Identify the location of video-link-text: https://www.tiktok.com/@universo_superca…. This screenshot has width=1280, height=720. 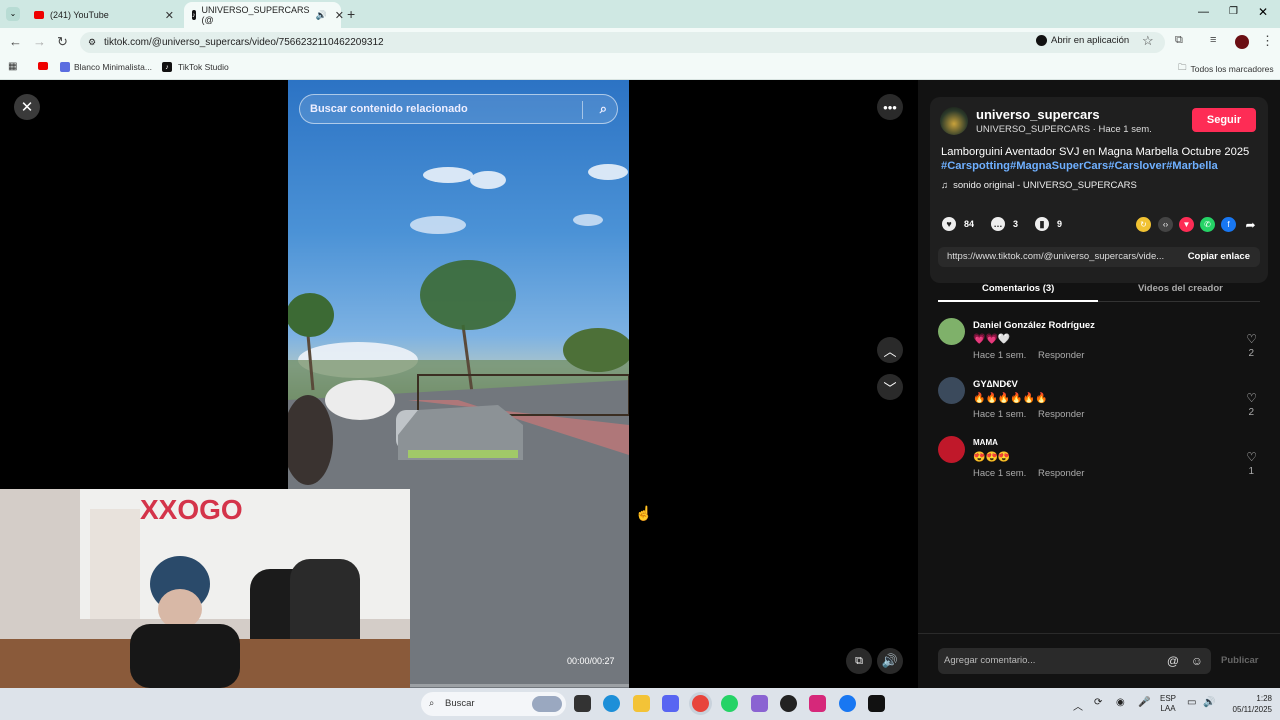
(1055, 256).